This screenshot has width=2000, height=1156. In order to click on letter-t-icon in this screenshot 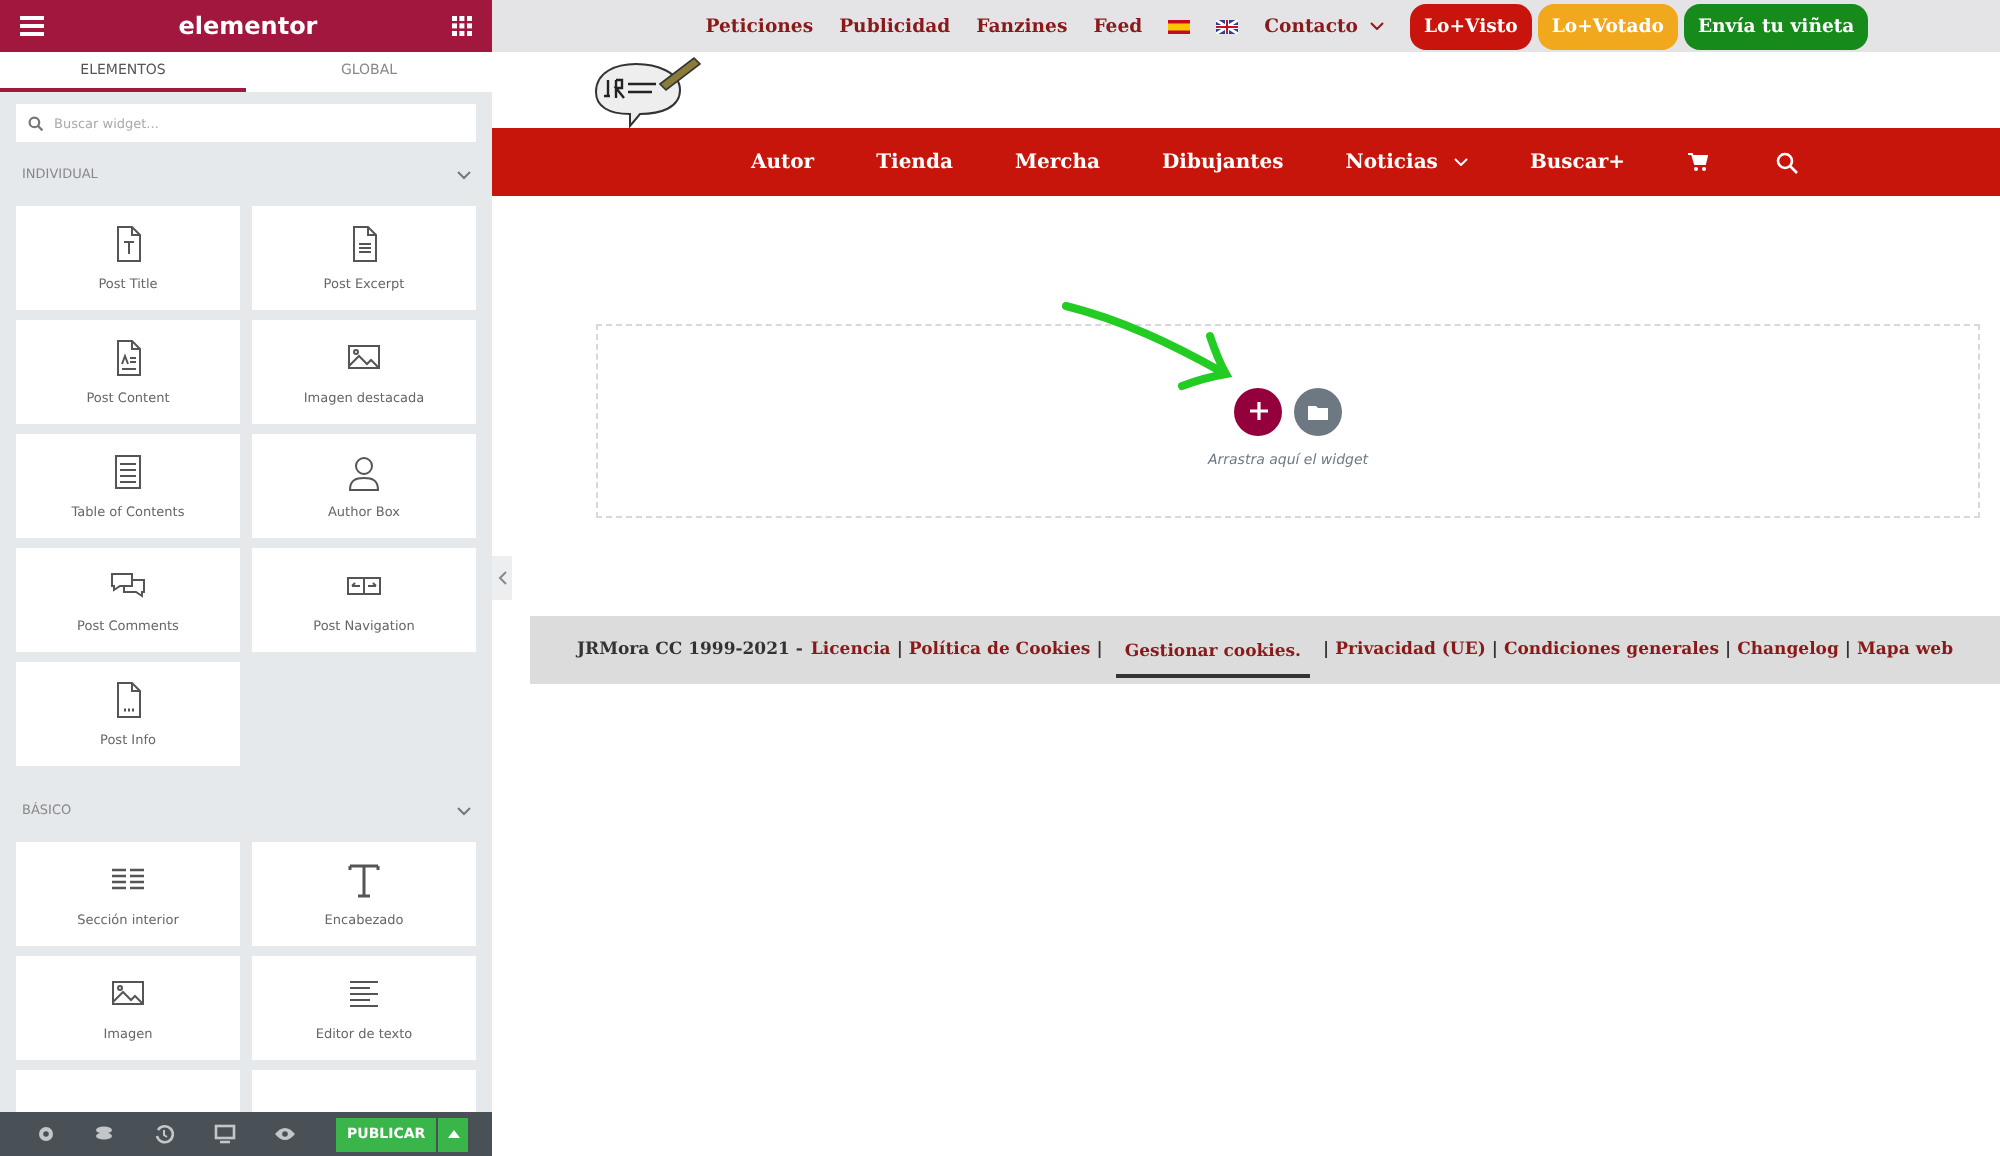, I will do `click(364, 880)`.